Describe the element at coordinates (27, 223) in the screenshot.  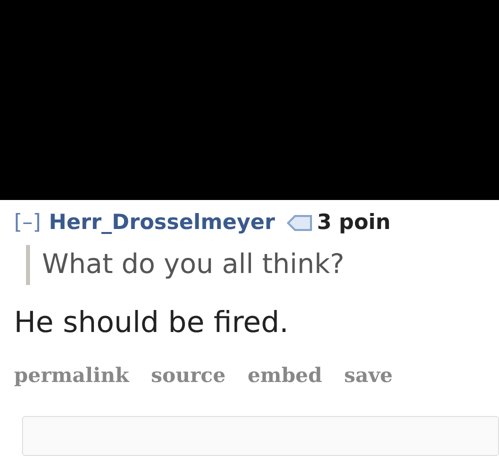
I see `collapse-toggle: [–]` at that location.